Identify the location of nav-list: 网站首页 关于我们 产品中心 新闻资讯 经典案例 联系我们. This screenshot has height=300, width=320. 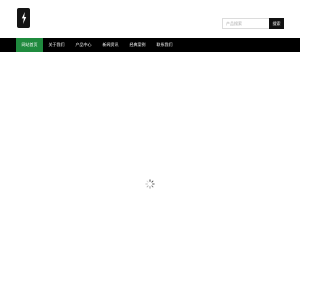
(97, 45).